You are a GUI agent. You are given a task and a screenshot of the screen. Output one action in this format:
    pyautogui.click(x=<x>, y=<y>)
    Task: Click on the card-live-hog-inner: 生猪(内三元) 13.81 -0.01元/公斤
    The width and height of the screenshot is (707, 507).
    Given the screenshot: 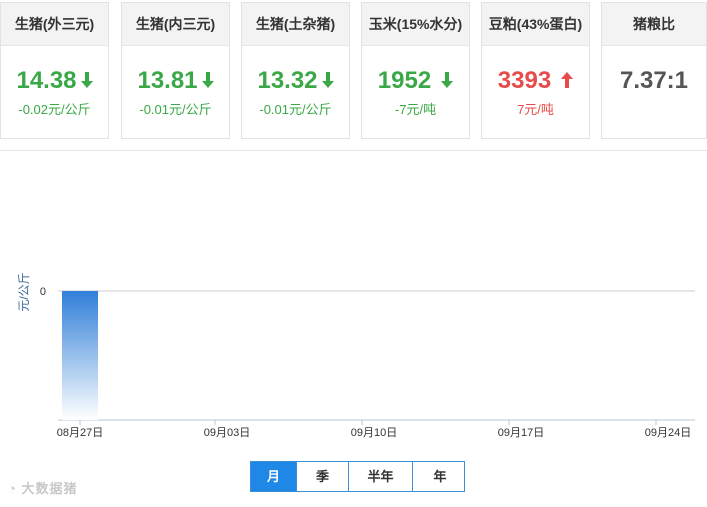 What is the action you would take?
    pyautogui.click(x=175, y=70)
    